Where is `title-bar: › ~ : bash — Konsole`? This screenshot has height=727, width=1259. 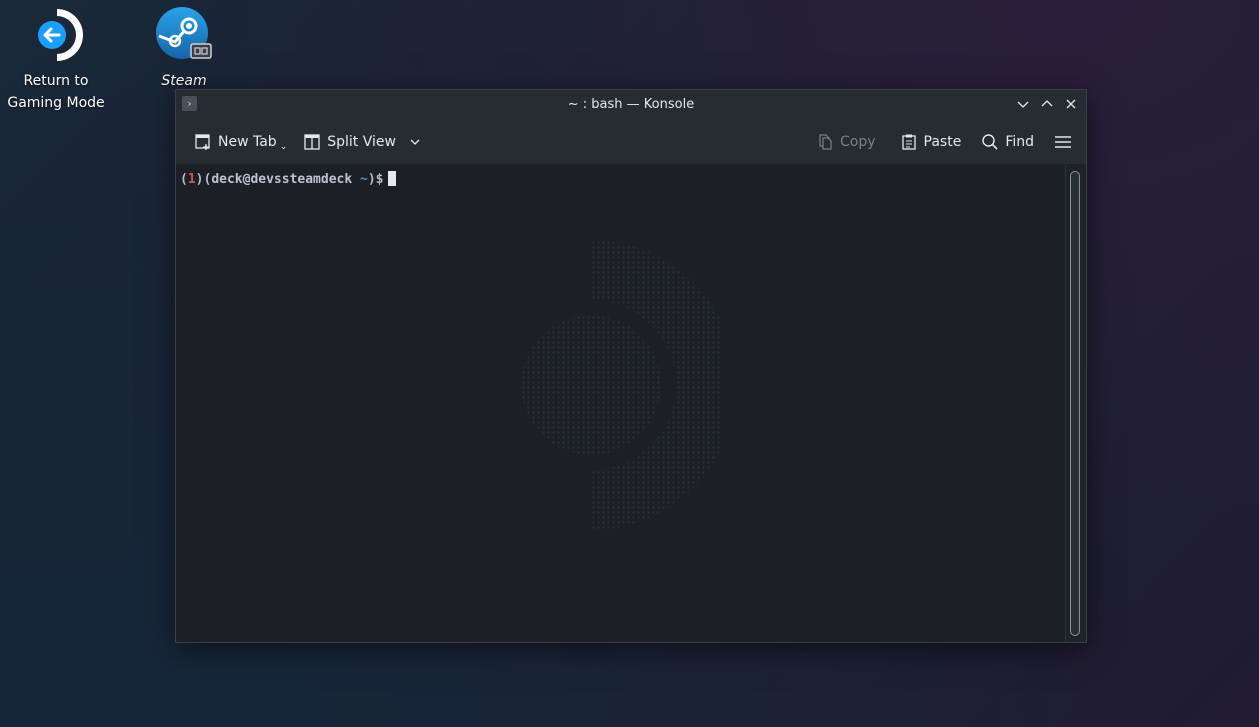 title-bar: › ~ : bash — Konsole is located at coordinates (631, 104).